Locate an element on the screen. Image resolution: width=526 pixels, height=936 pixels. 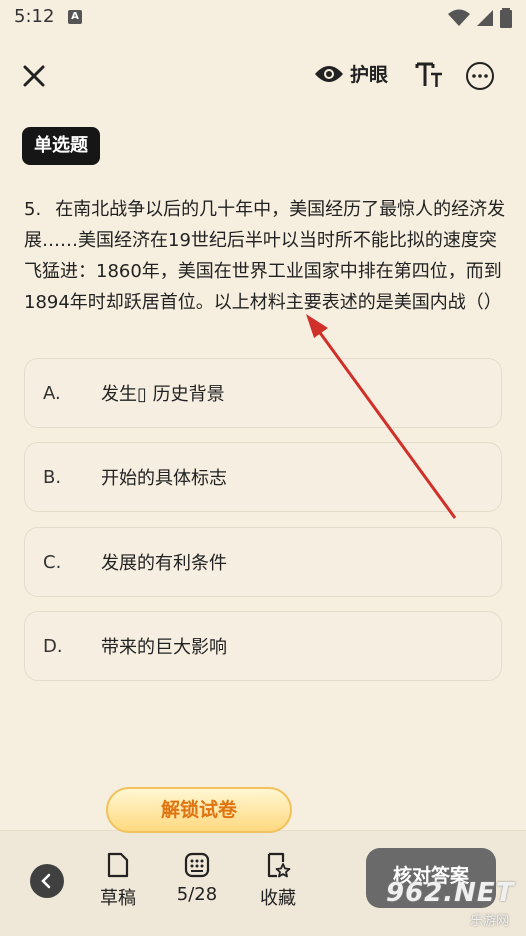
option-text: 发展的有利条件 is located at coordinates (164, 563).